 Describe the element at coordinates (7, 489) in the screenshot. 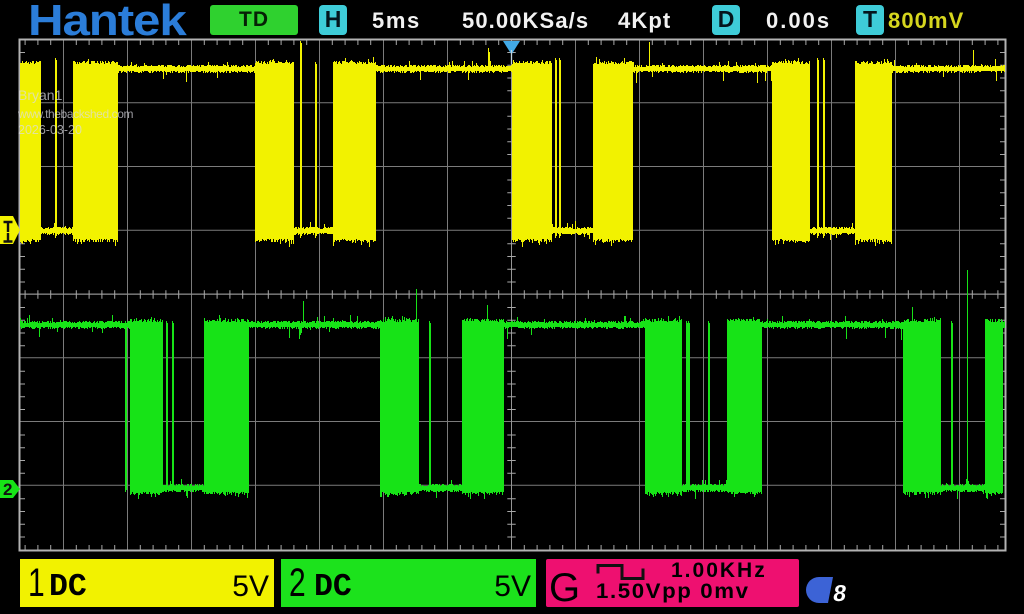

I see `svg-text: 2` at that location.